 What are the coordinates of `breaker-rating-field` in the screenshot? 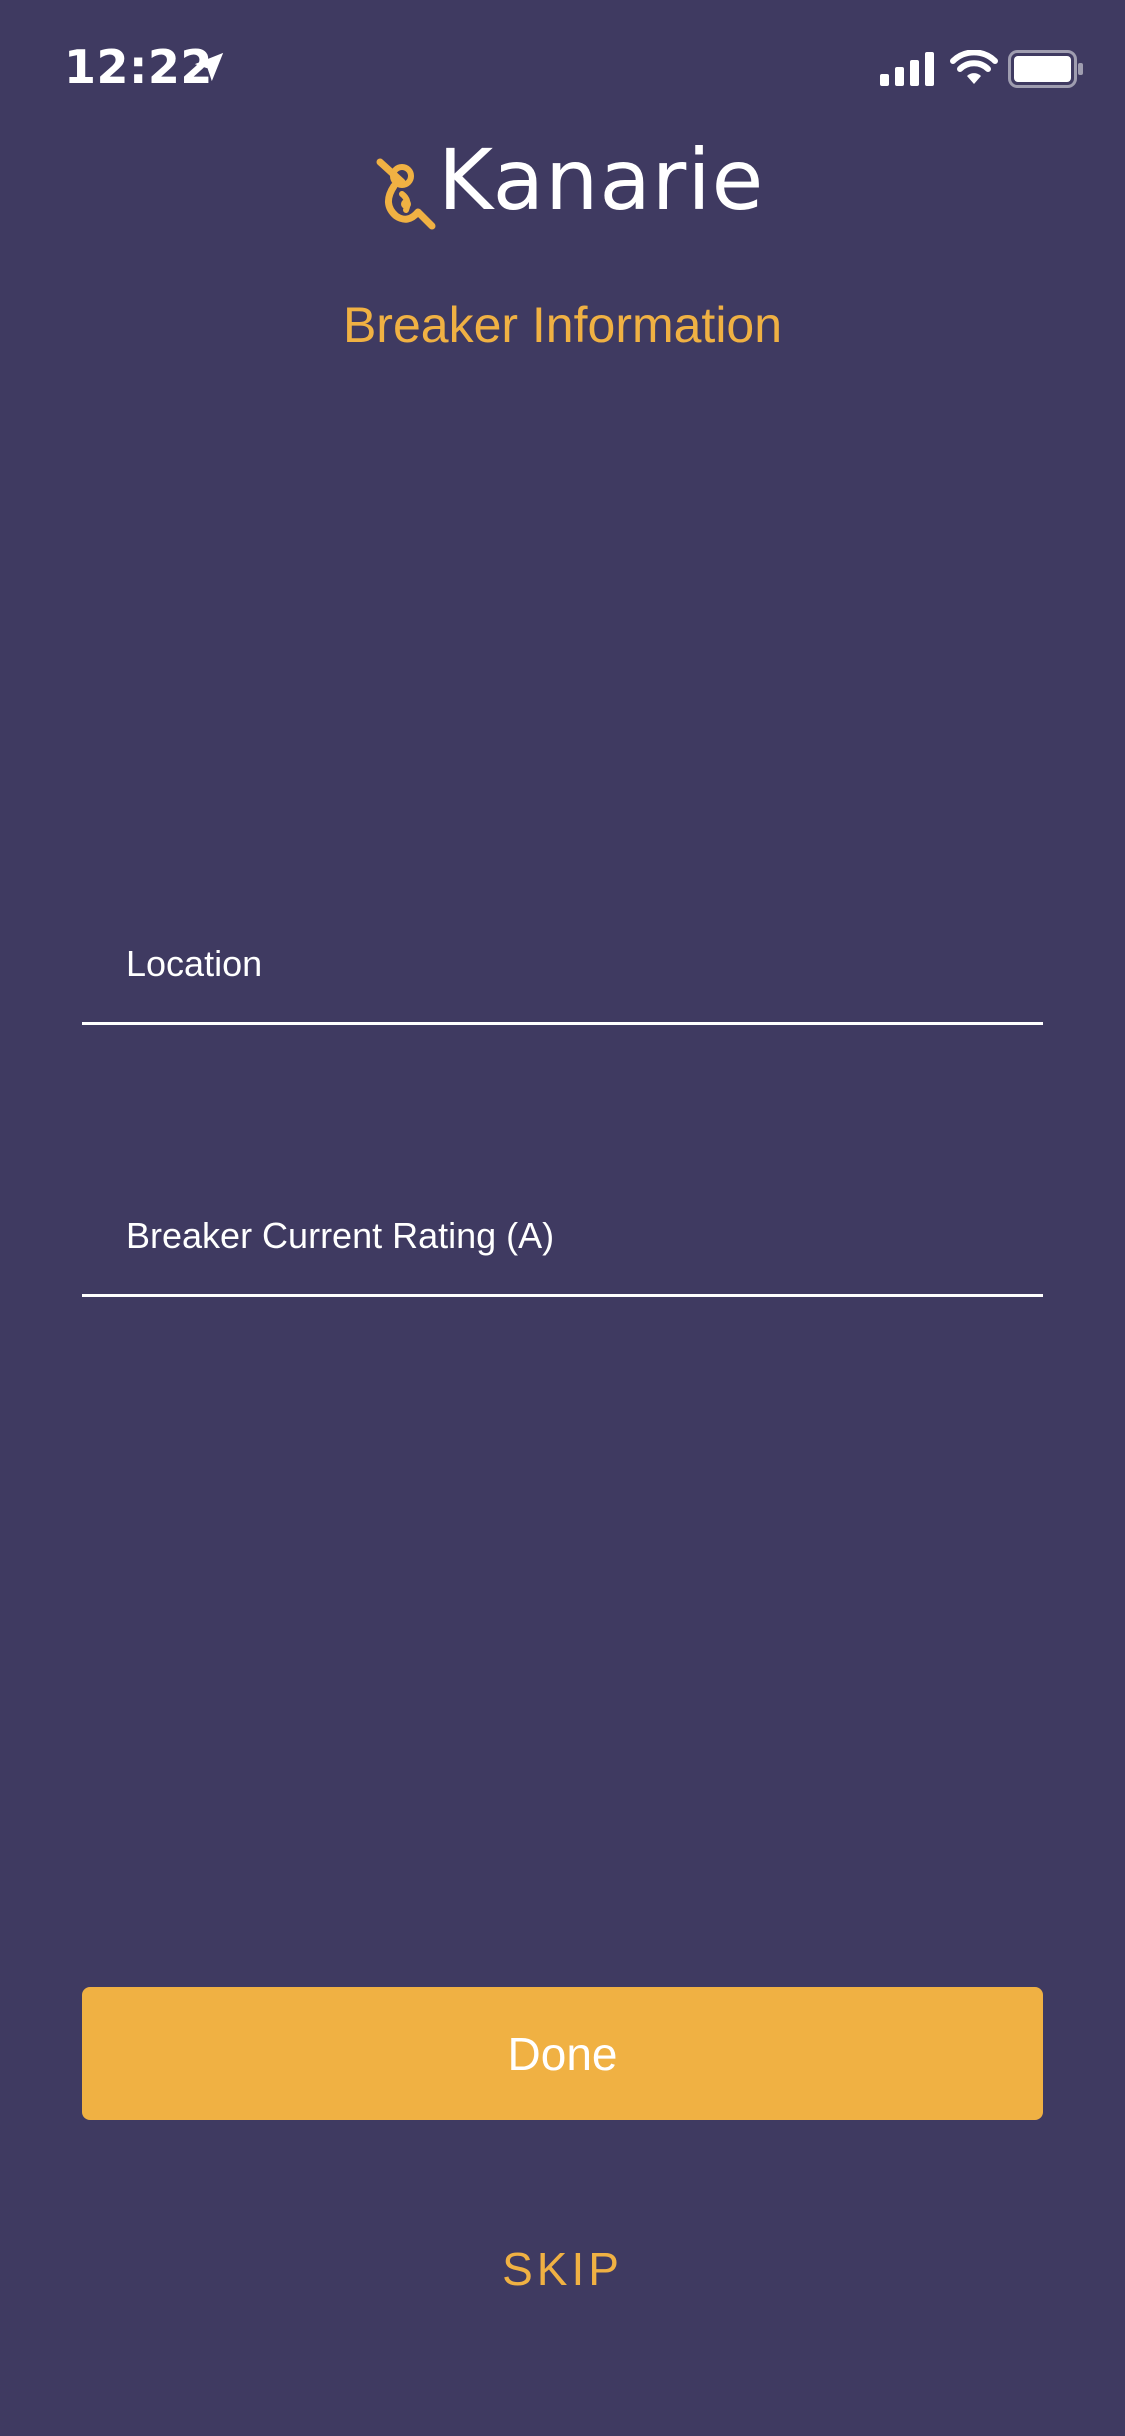 It's located at (562, 1241).